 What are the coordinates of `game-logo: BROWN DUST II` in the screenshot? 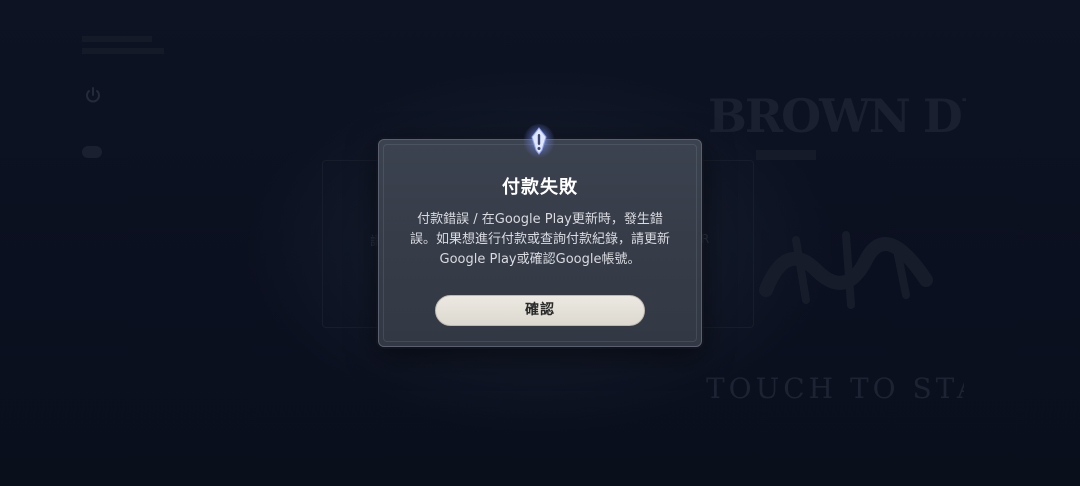 It's located at (837, 116).